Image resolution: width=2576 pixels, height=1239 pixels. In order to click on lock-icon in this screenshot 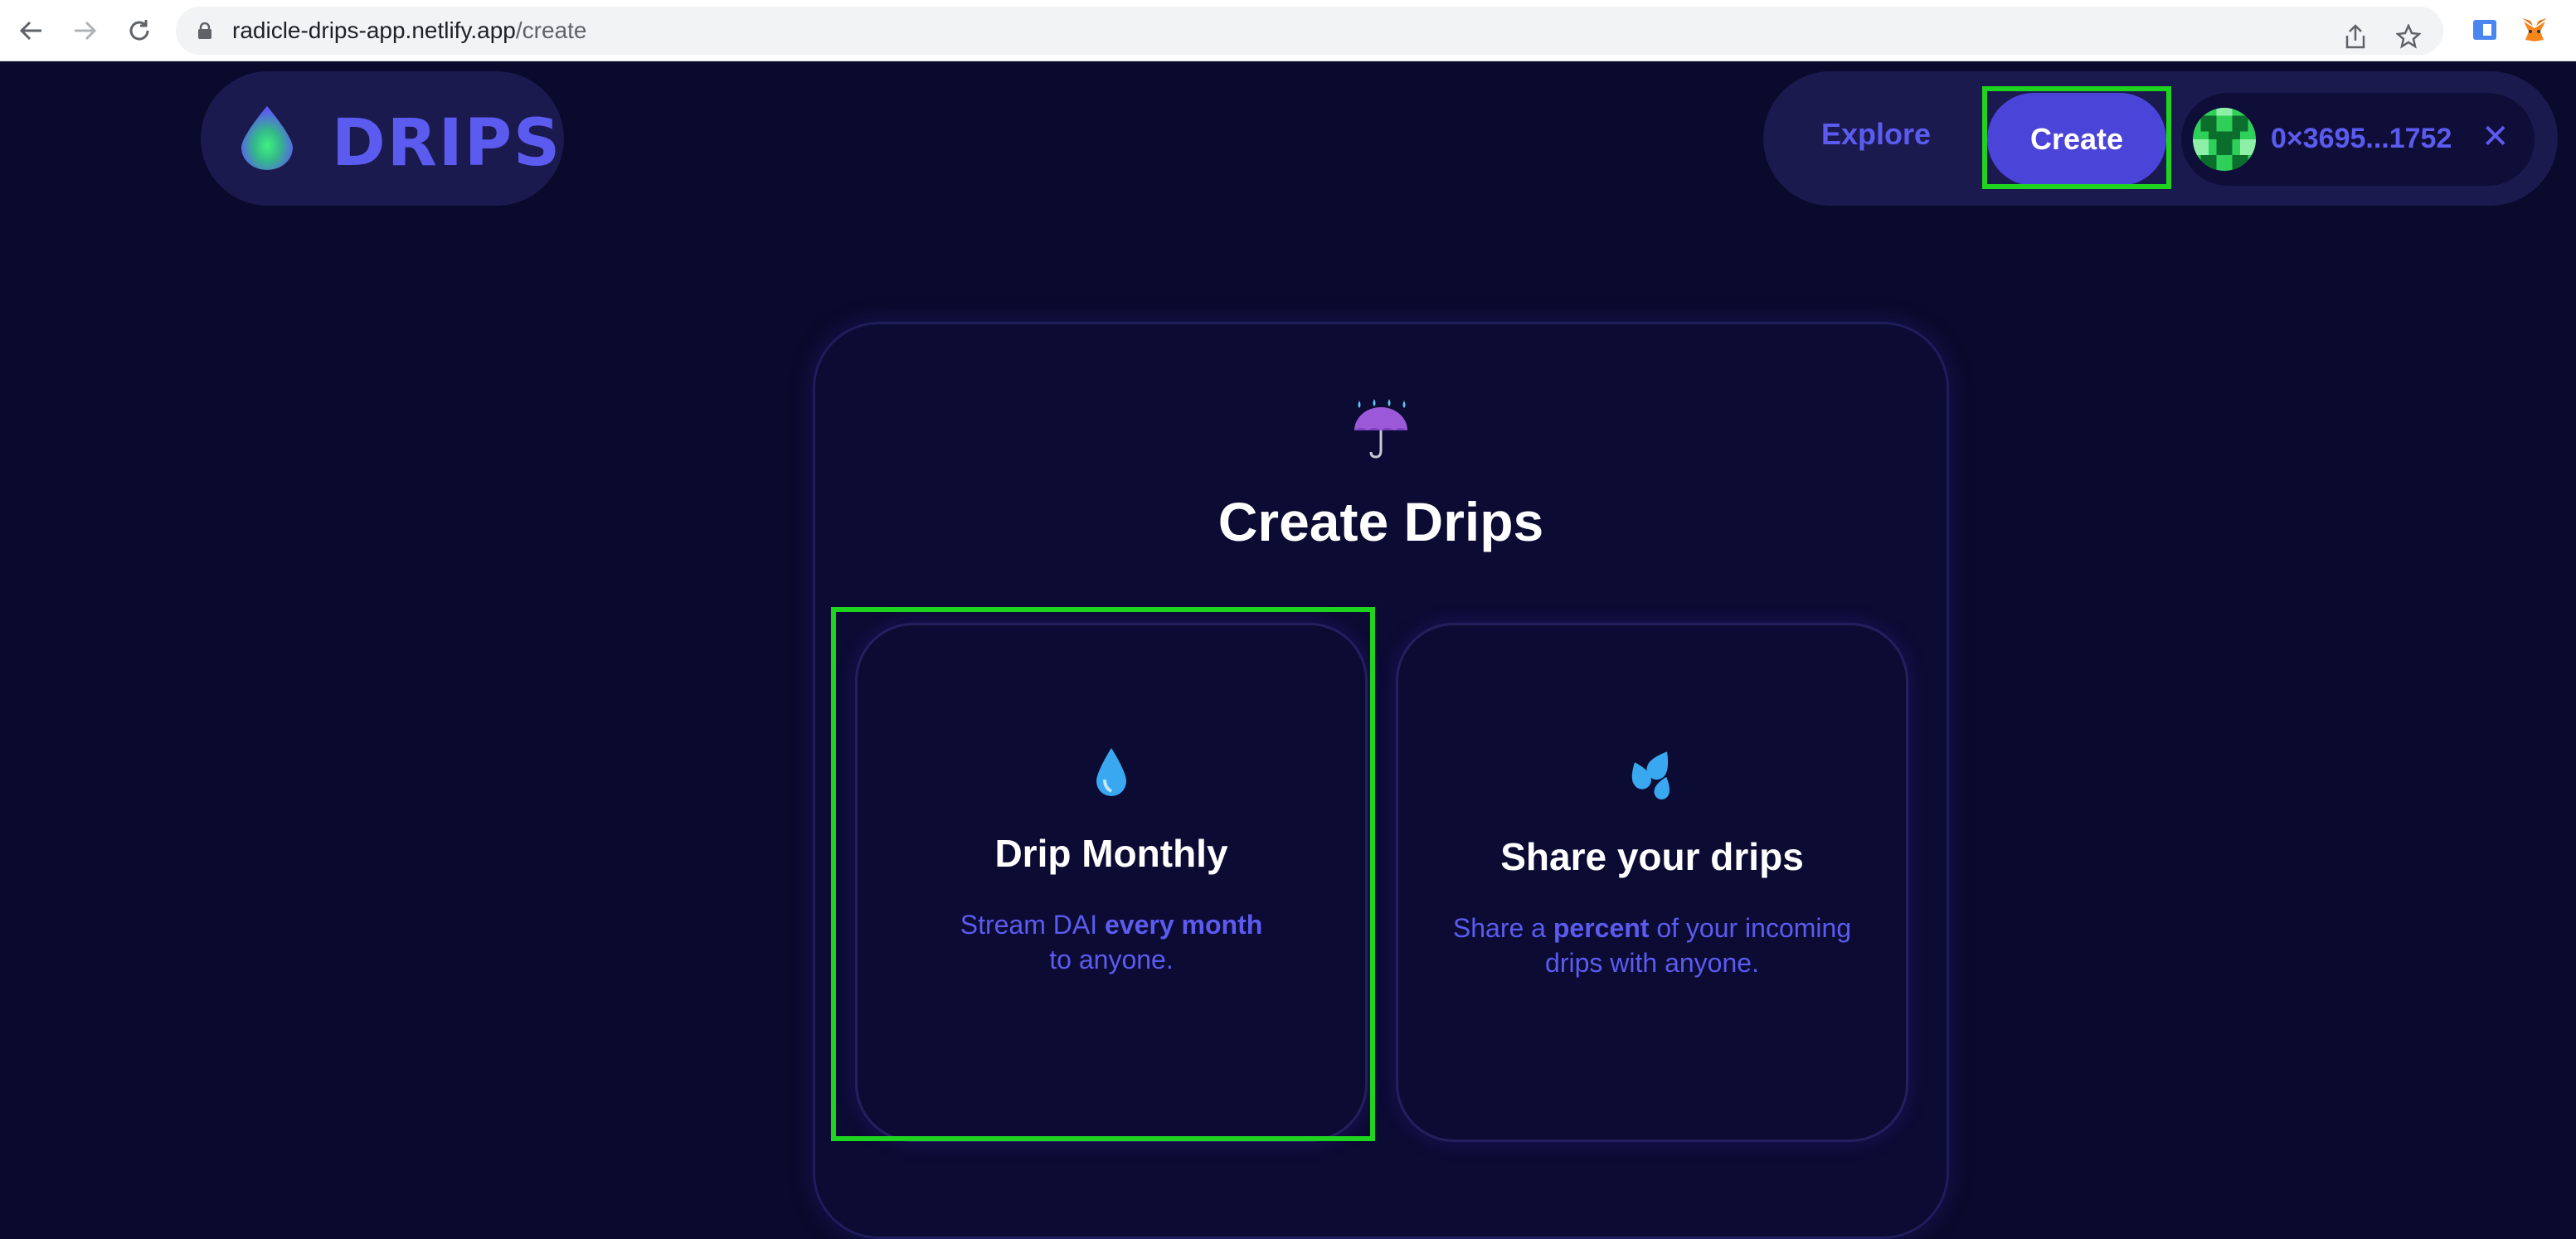, I will do `click(204, 30)`.